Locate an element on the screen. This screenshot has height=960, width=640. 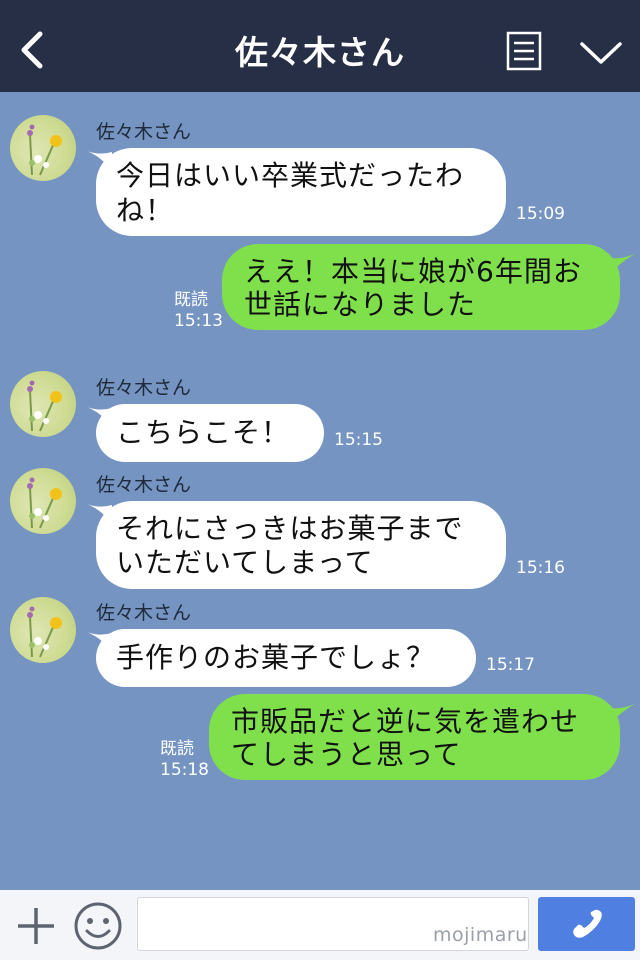
message-line: 世話になりました is located at coordinates (360, 304).